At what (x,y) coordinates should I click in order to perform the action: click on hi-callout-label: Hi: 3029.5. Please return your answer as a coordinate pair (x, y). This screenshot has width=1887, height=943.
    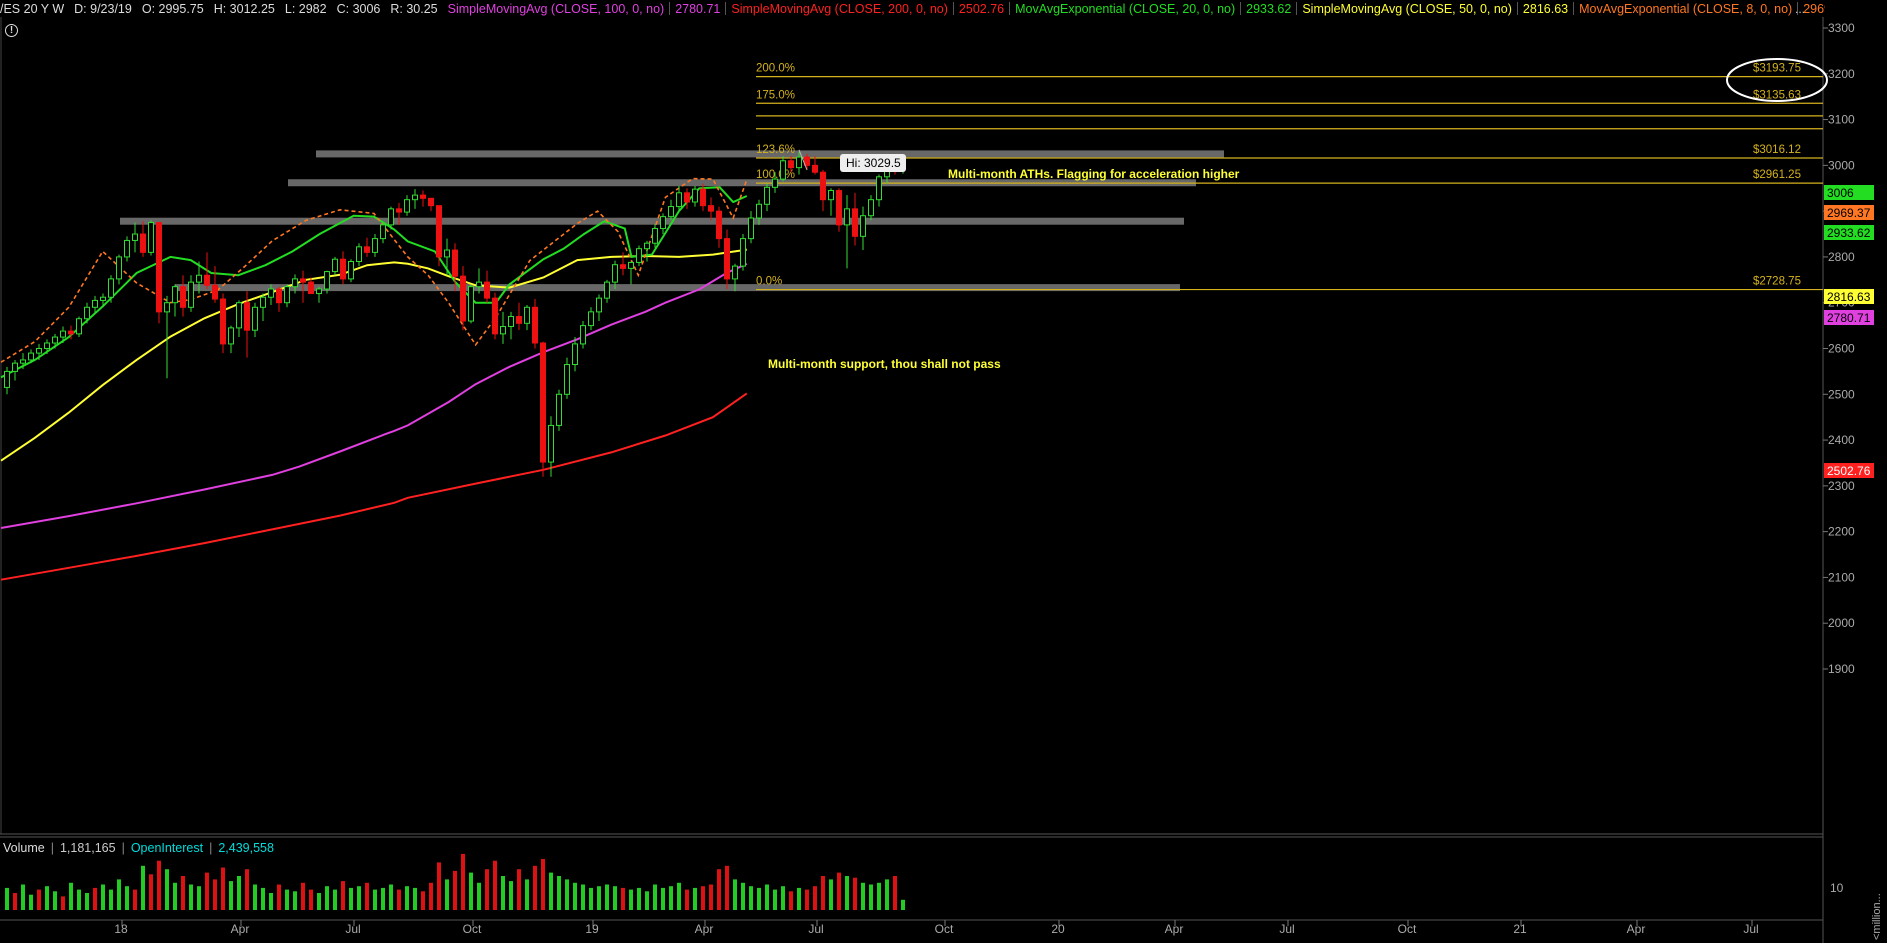
    Looking at the image, I should click on (873, 163).